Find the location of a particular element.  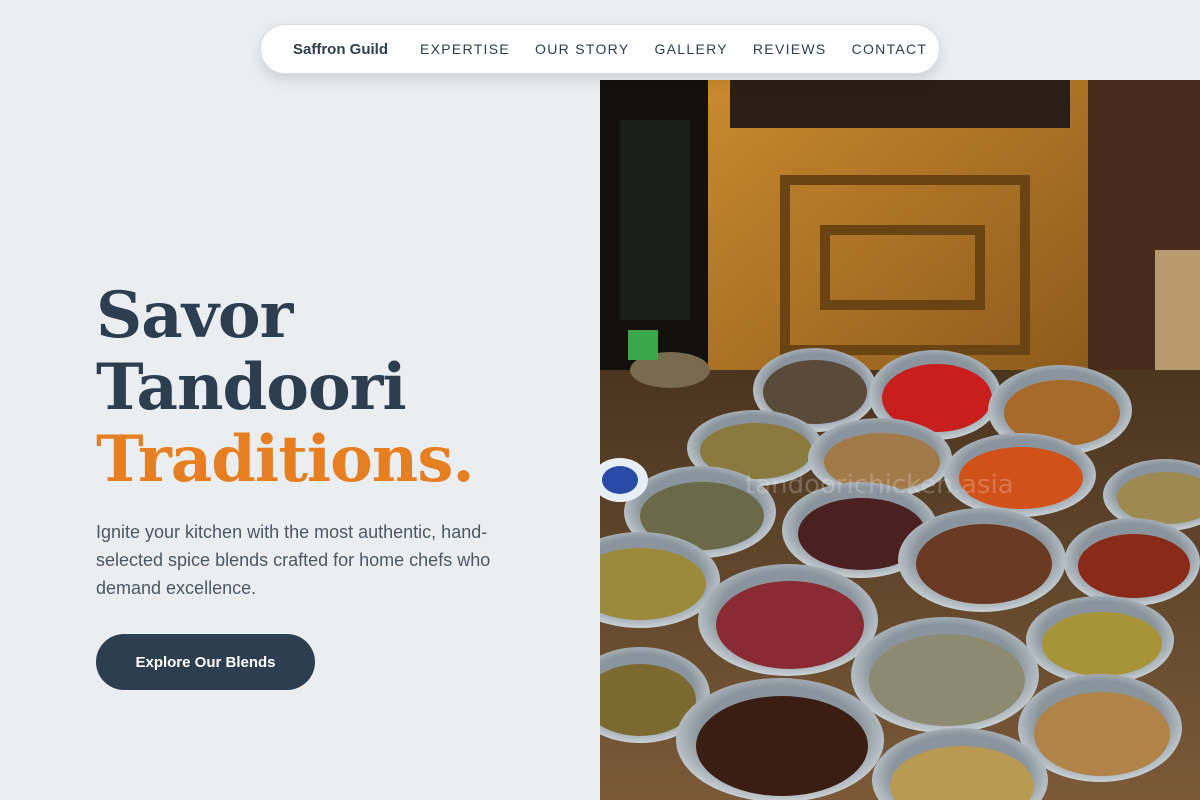

hero-title-line-1: Savor is located at coordinates (194, 315).